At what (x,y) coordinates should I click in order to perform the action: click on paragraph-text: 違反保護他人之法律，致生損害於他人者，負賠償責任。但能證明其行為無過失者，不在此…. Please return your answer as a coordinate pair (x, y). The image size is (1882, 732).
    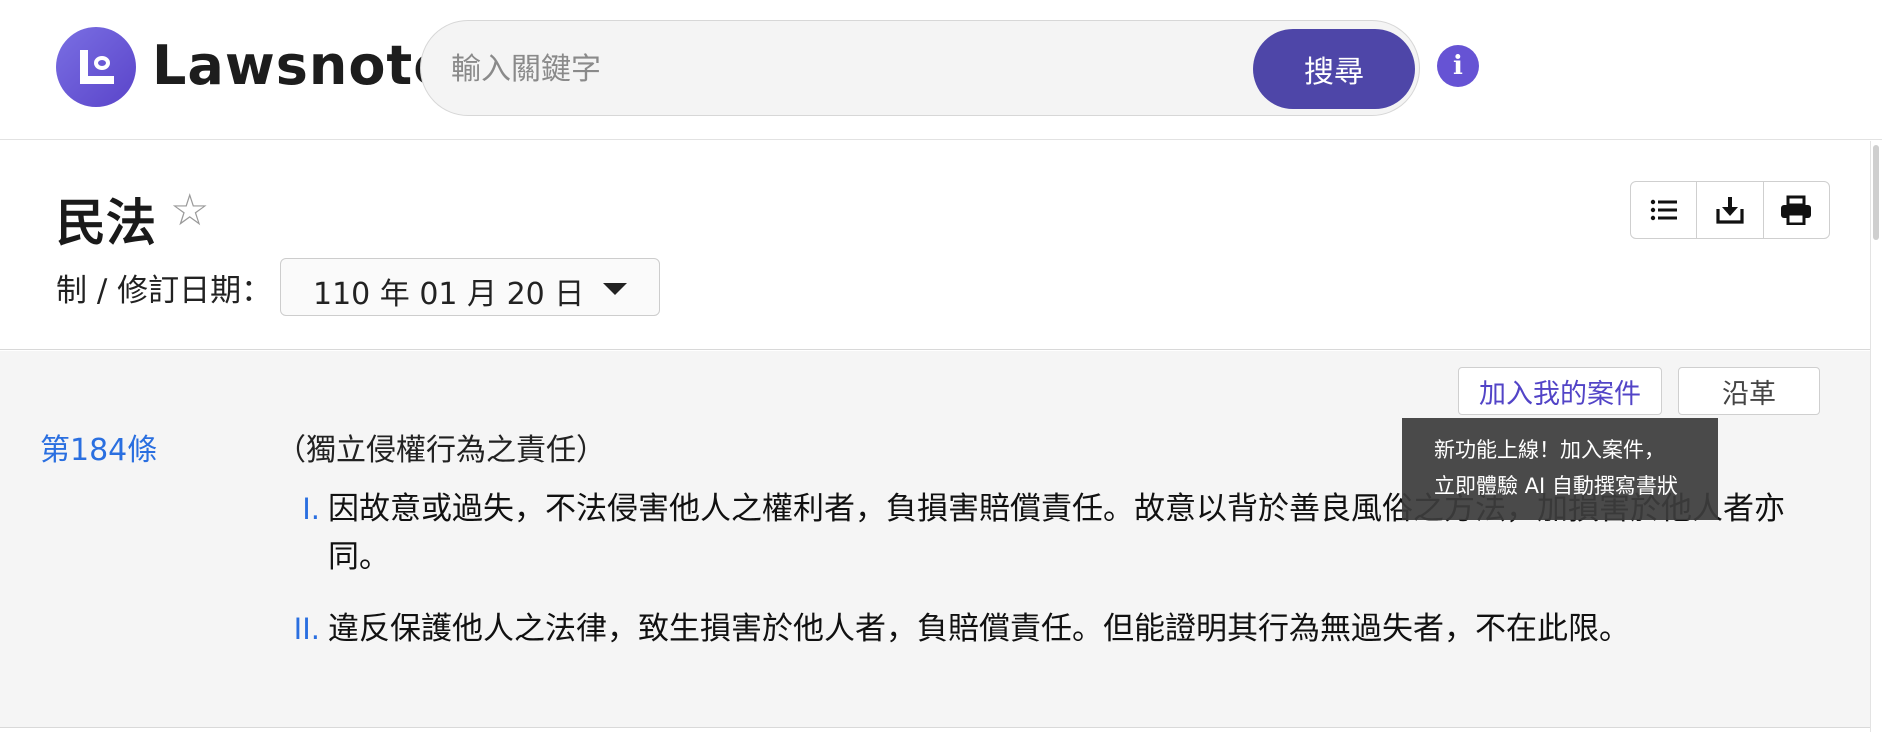
    Looking at the image, I should click on (979, 629).